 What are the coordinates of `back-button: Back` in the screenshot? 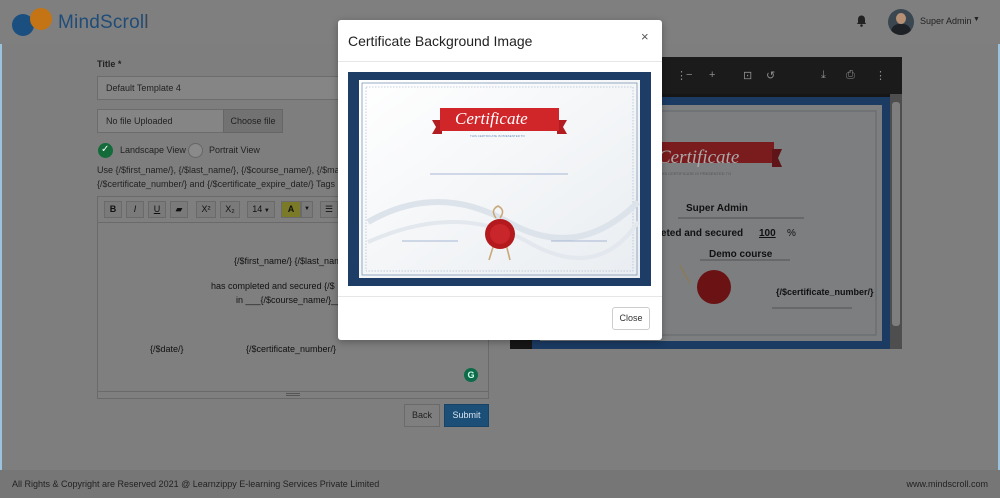 It's located at (422, 415).